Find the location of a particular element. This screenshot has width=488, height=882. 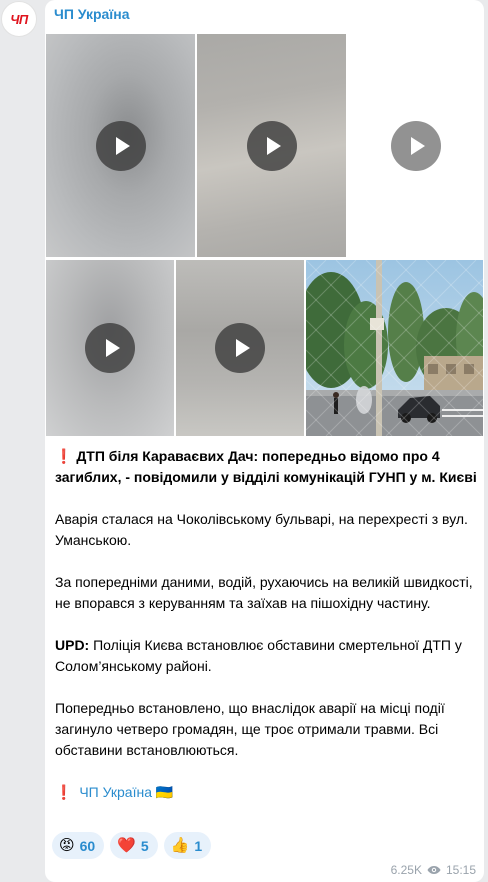

thumbs-up-icon: 👍 is located at coordinates (180, 845).